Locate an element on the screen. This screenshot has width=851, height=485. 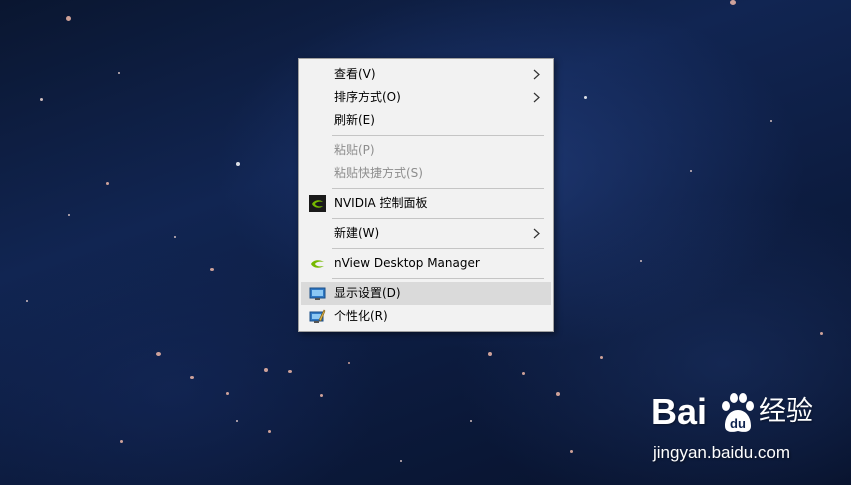
baidu-jingyan-watermark: Bai du 经验 jingyan.baidu.com is located at coordinates (746, 429).